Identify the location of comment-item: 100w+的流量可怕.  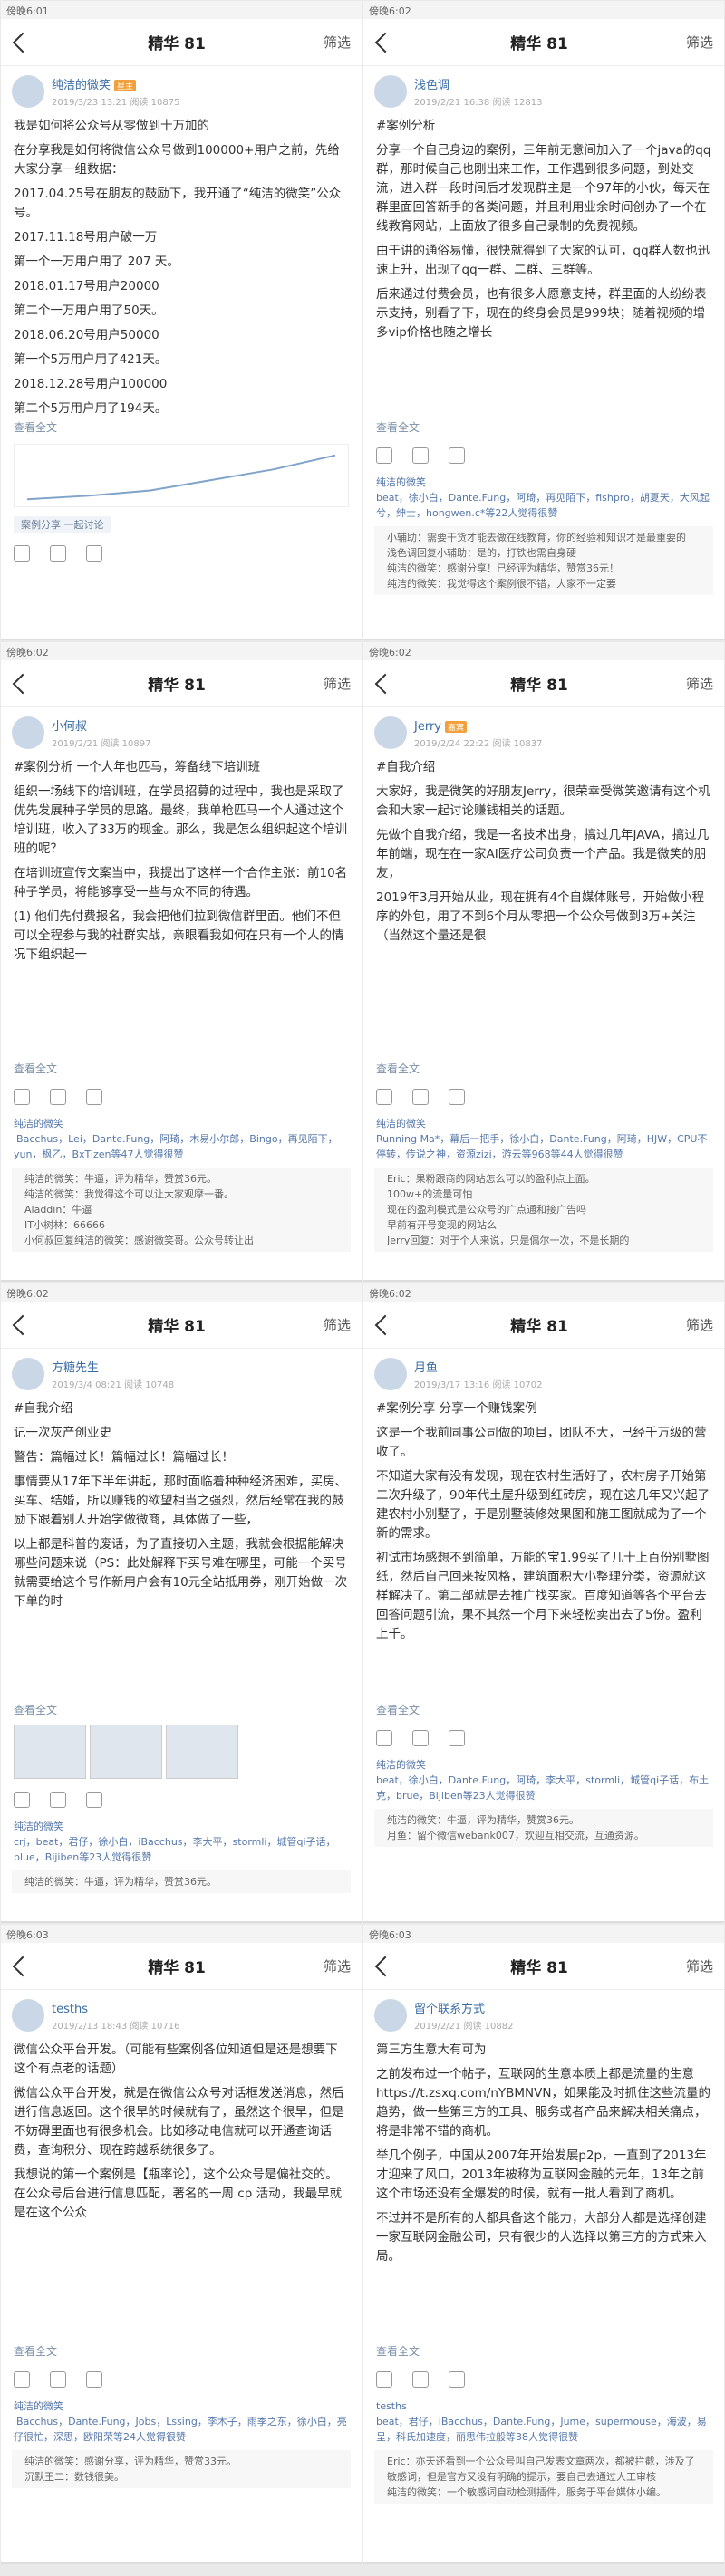
(544, 1194).